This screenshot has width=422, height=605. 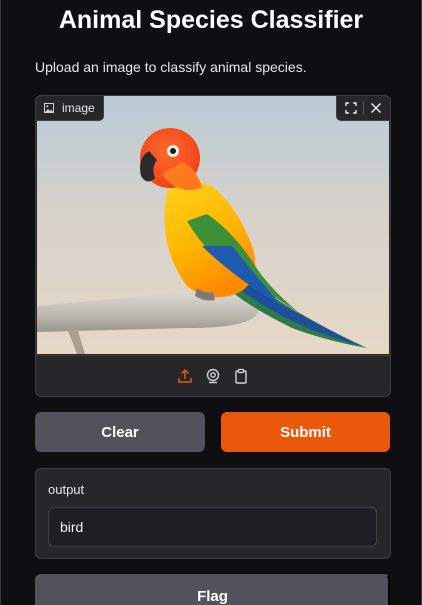 What do you see at coordinates (351, 108) in the screenshot?
I see `fullscreen-icon` at bounding box center [351, 108].